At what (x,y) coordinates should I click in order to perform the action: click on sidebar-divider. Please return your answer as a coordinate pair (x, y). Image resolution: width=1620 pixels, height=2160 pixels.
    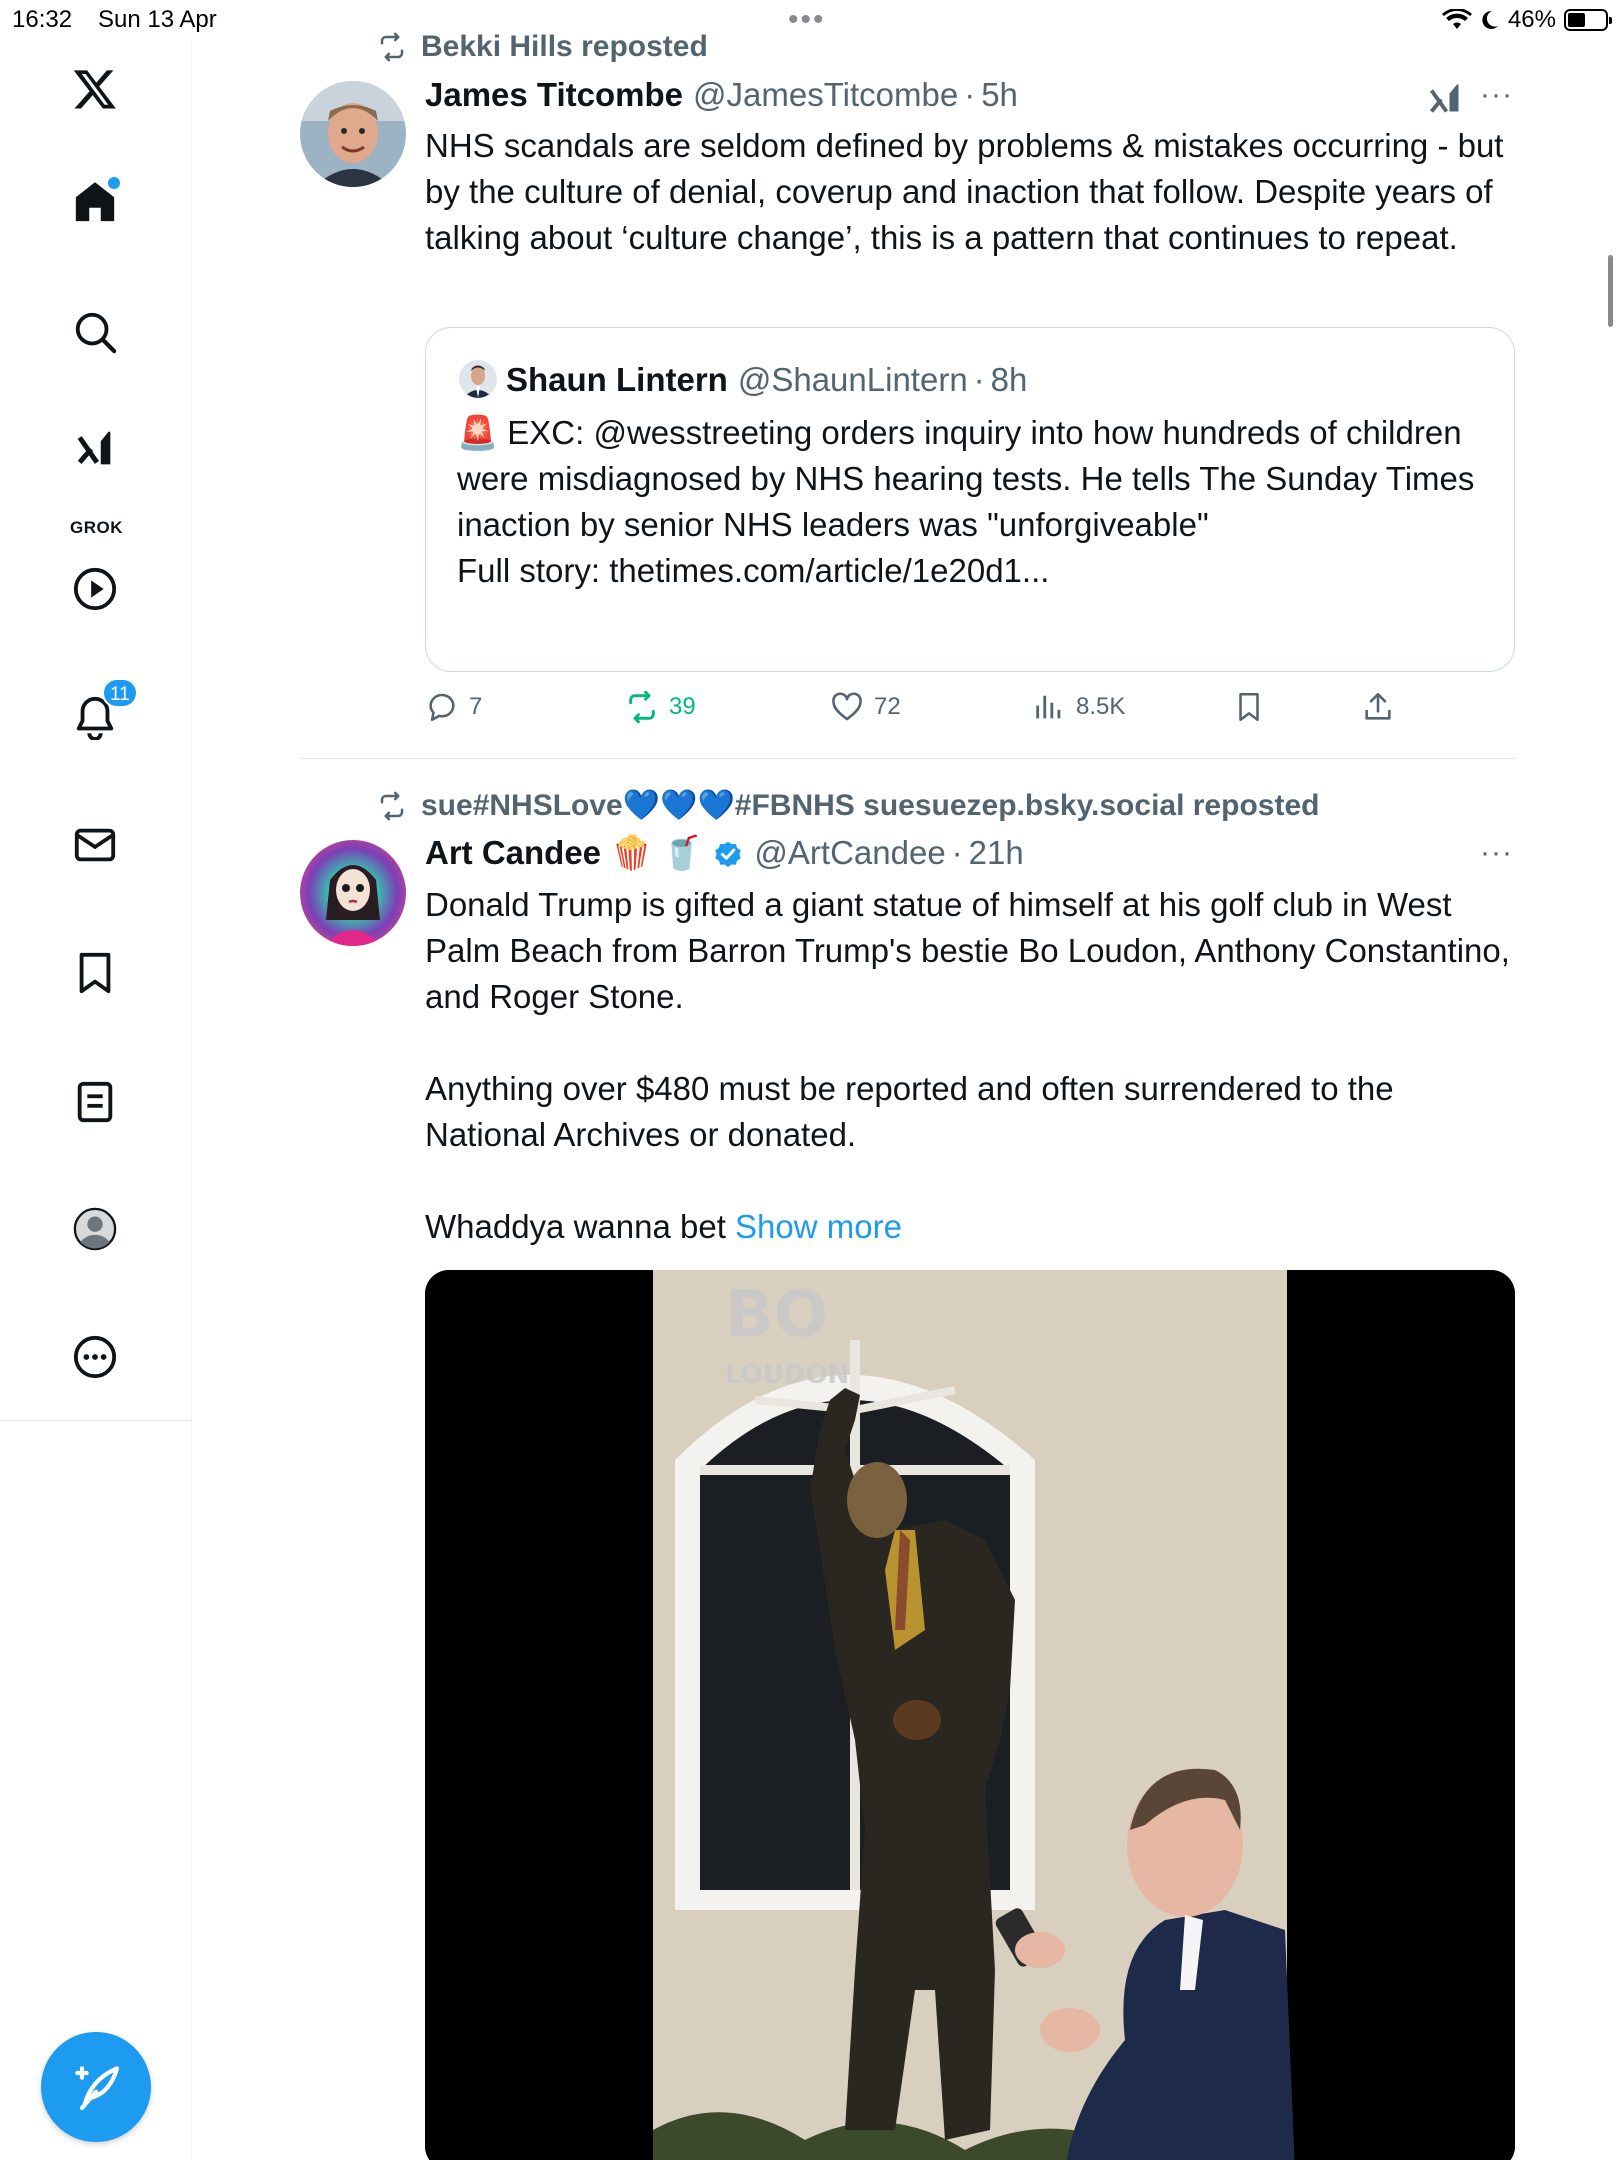
    Looking at the image, I should click on (96, 1420).